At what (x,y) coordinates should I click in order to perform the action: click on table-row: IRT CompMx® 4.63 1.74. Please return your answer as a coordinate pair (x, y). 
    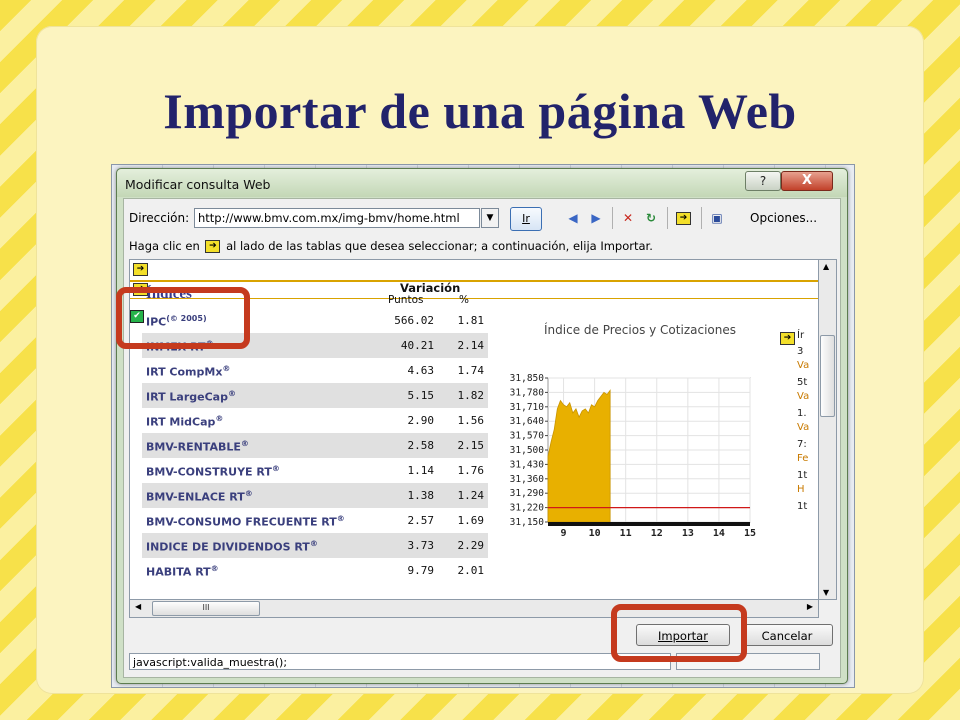
    Looking at the image, I should click on (315, 370).